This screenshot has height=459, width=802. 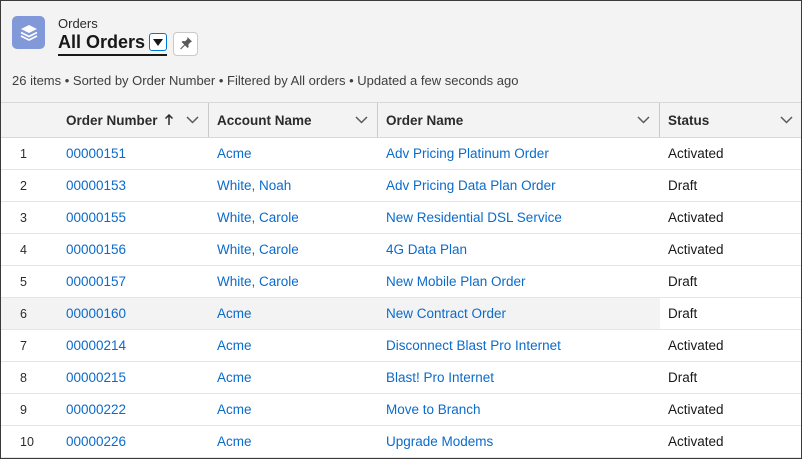 What do you see at coordinates (133, 185) in the screenshot?
I see `order-number-link: 00000153` at bounding box center [133, 185].